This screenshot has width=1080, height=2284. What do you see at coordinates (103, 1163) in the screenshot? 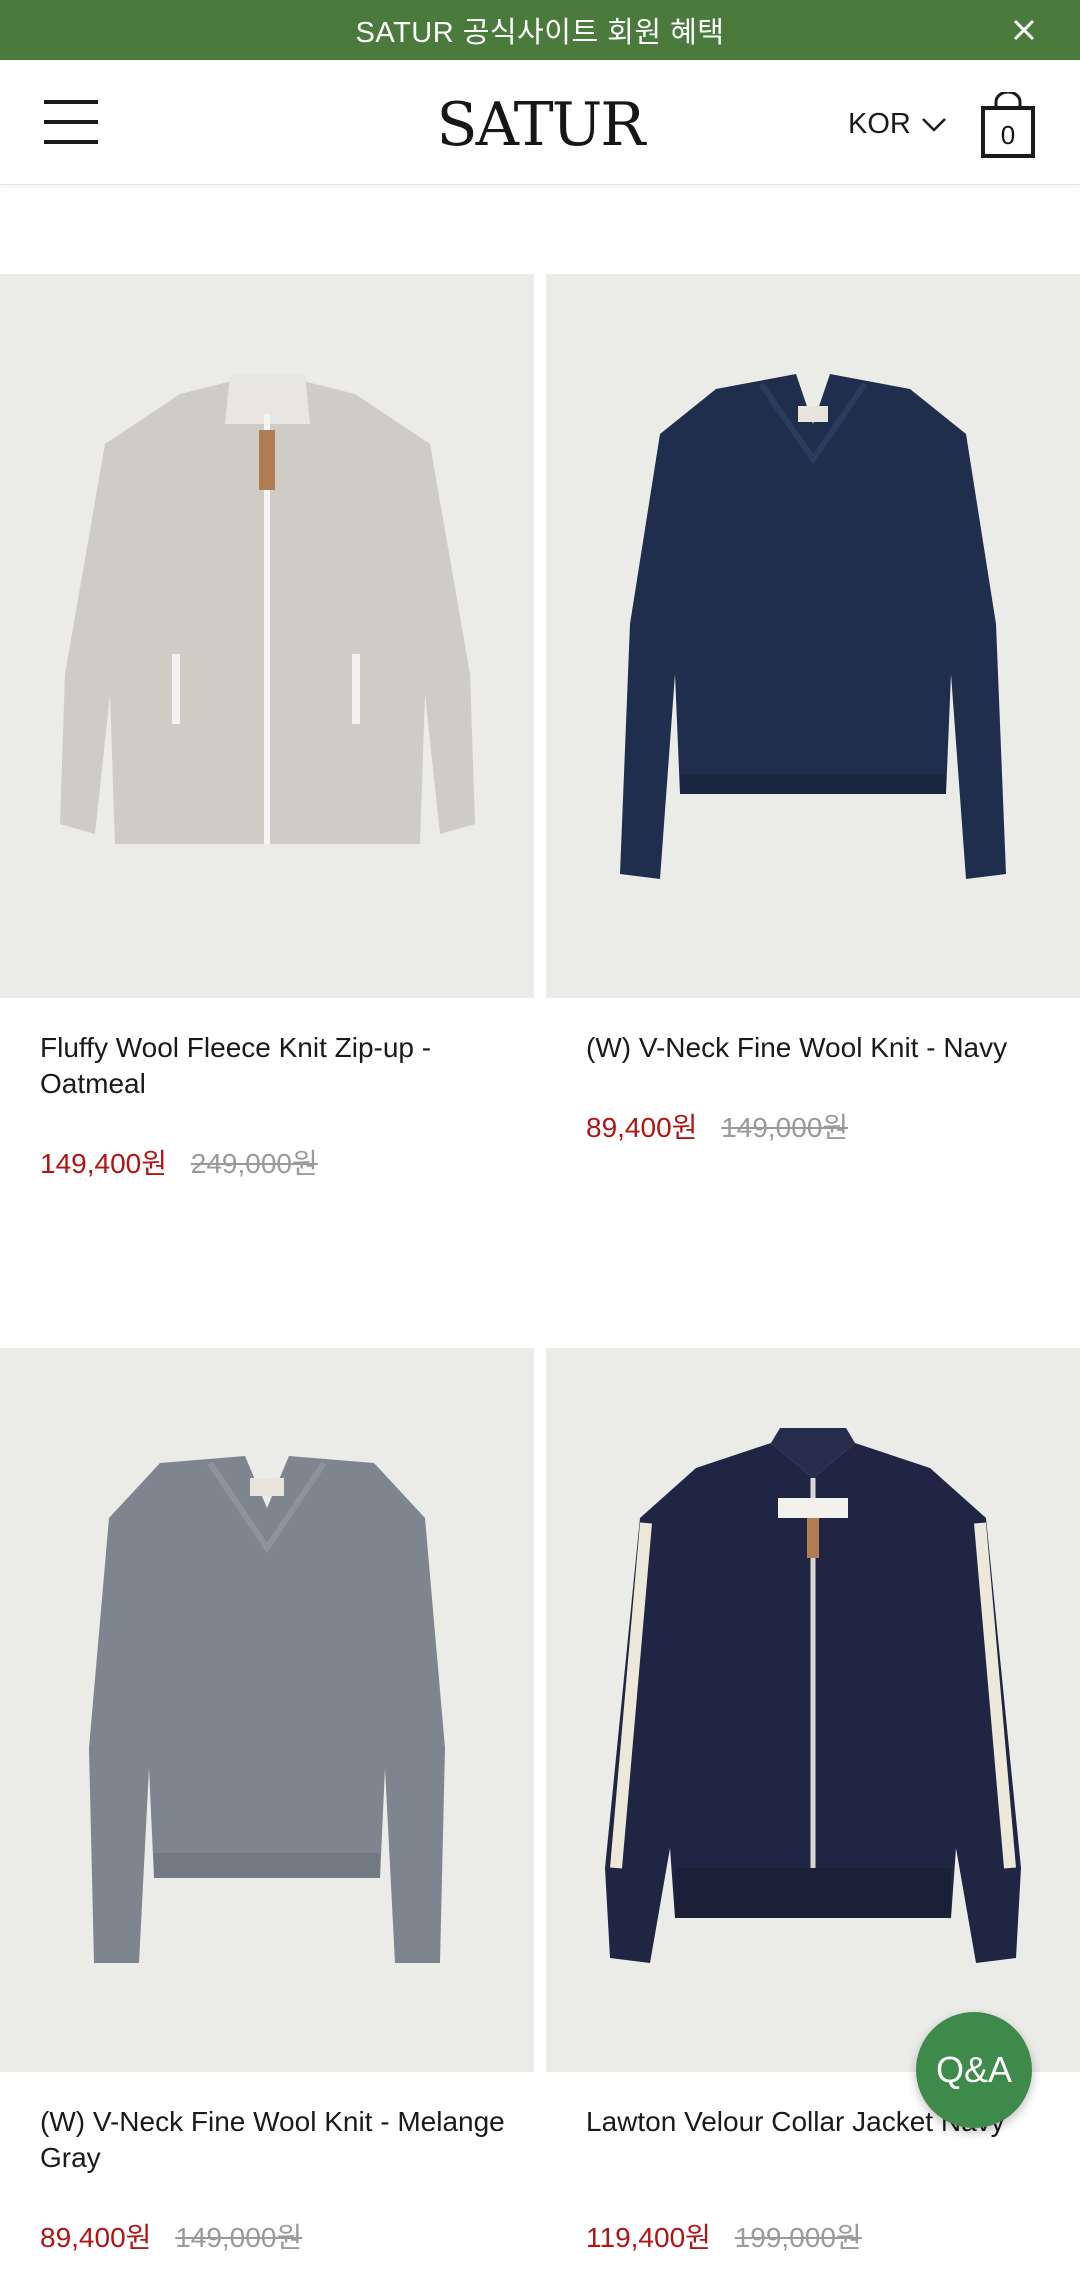
I see `sale-price: 149,400원` at bounding box center [103, 1163].